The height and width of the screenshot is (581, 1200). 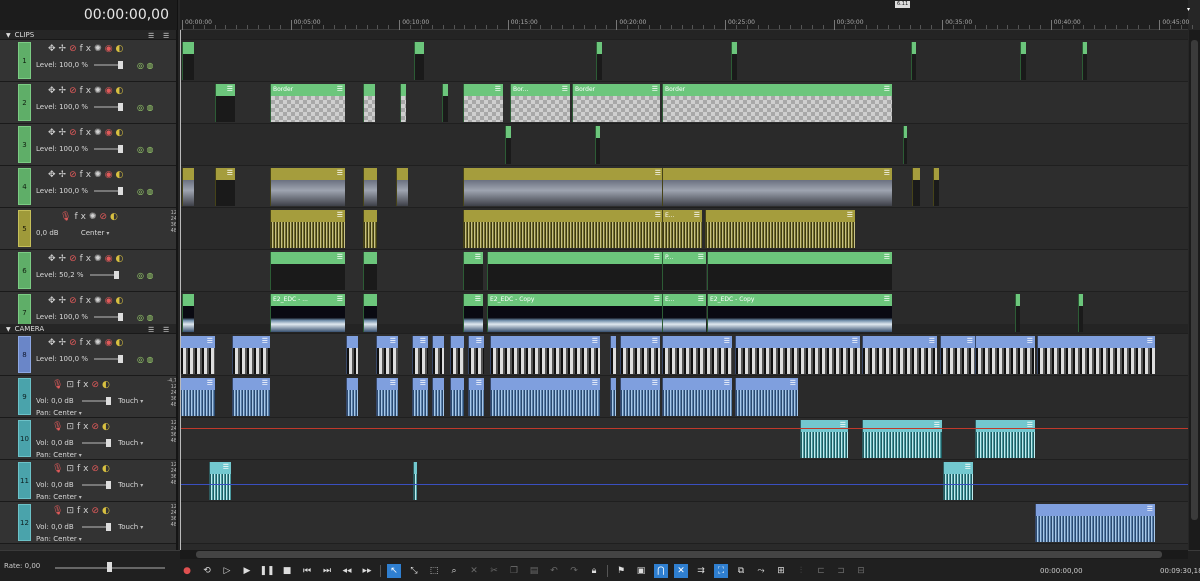 What do you see at coordinates (684, 271) in the screenshot?
I see `timeline-clip: P... ☰` at bounding box center [684, 271].